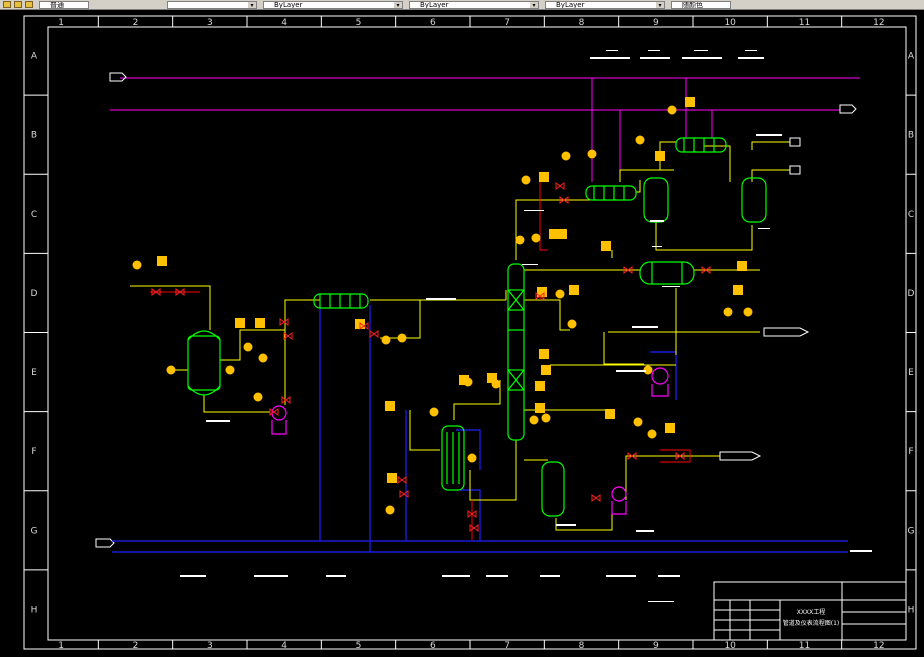 This screenshot has width=924, height=657. Describe the element at coordinates (433, 23) in the screenshot. I see `column-label-top: 6` at that location.